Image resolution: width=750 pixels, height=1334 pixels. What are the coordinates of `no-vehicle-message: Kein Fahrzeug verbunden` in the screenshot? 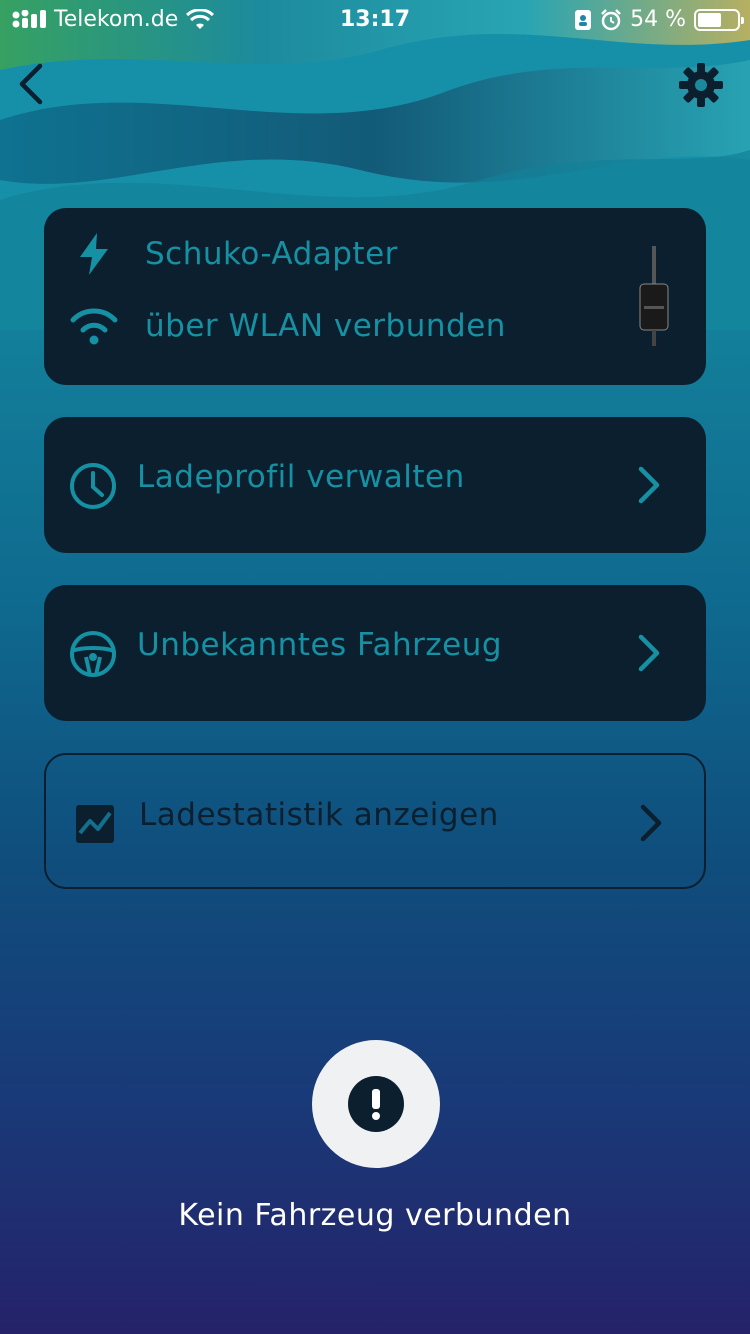 It's located at (375, 1215).